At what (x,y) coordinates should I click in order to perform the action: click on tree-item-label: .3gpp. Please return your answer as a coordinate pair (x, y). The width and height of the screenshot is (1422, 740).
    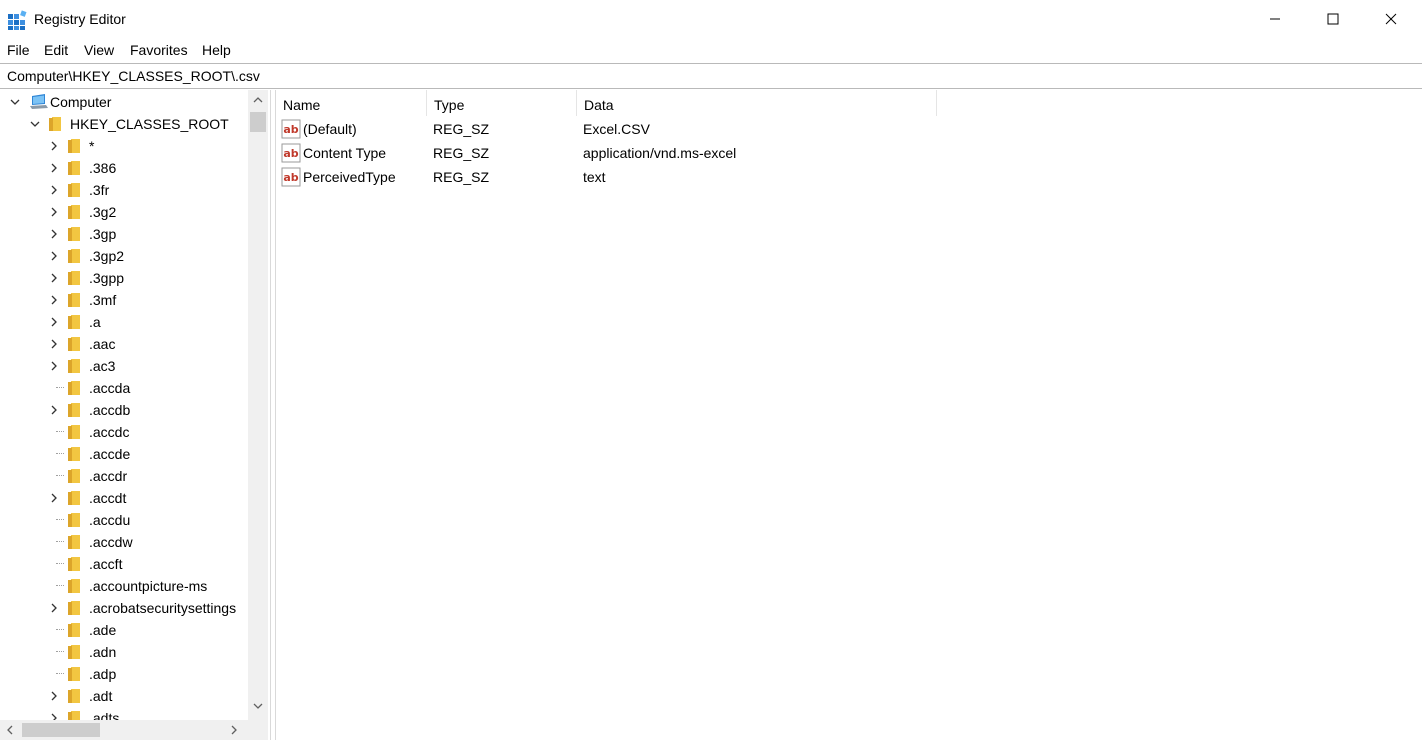
    Looking at the image, I should click on (107, 278).